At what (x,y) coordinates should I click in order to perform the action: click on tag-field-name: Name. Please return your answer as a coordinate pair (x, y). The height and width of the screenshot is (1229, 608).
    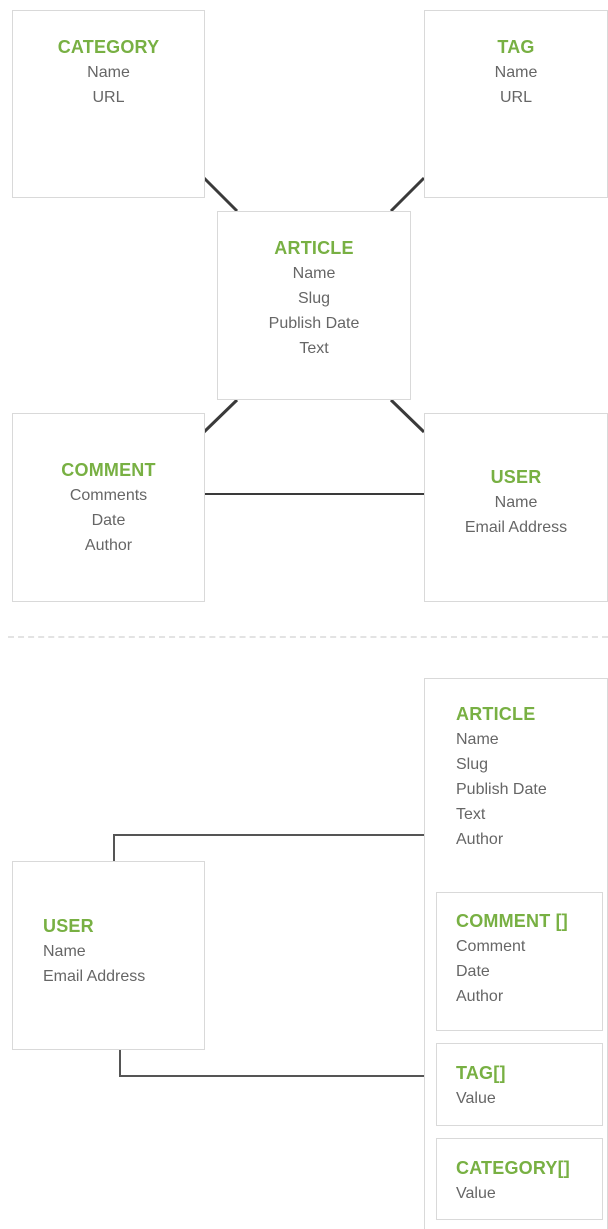
    Looking at the image, I should click on (516, 72).